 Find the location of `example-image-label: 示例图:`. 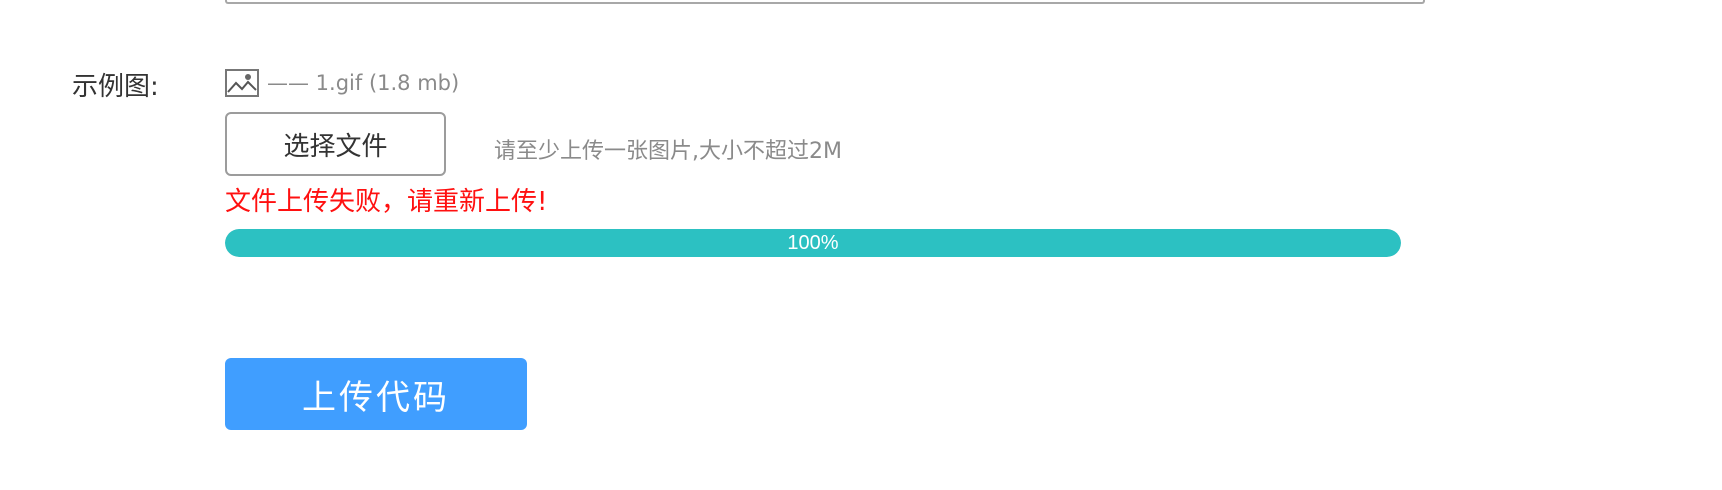

example-image-label: 示例图: is located at coordinates (115, 87).